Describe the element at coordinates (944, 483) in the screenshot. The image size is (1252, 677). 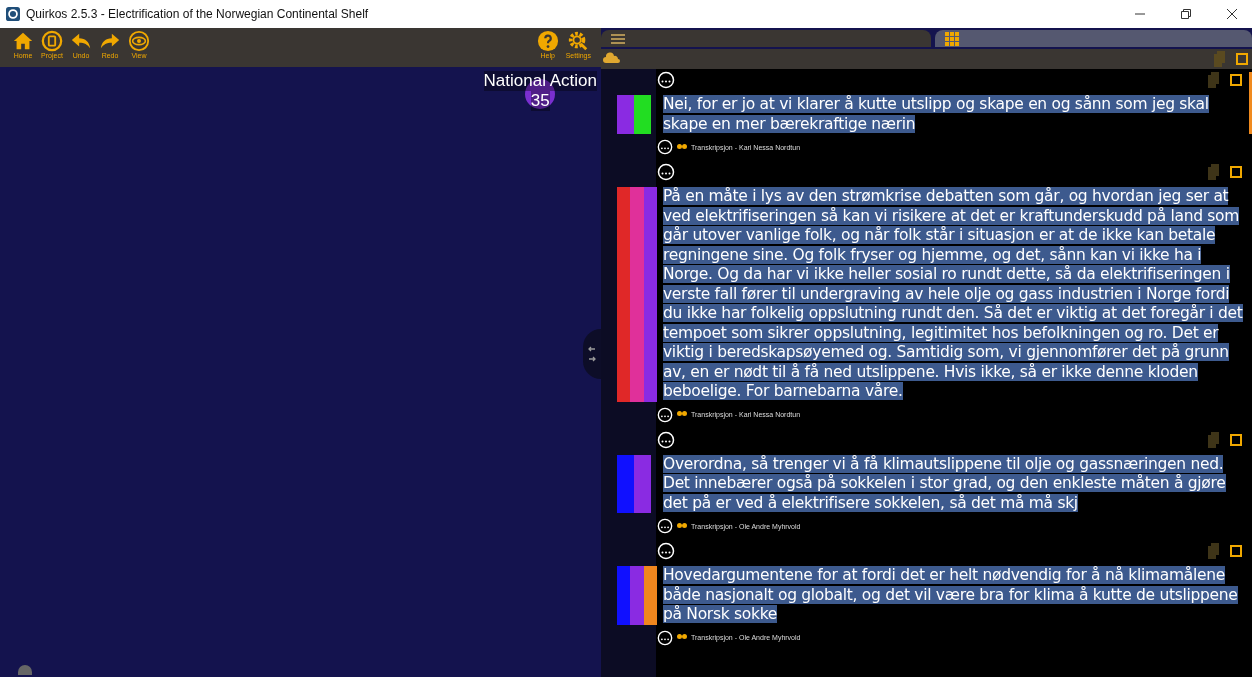
I see `quote-text: Overordna, så trenger vi å få klimautslippene til olje og gassnæringen ned. Det innebærer også på sokkelen i stor grad, og den enkleste måten å gjøre det på er ved å elektrifisere sokkelen, så det må må skj` at that location.